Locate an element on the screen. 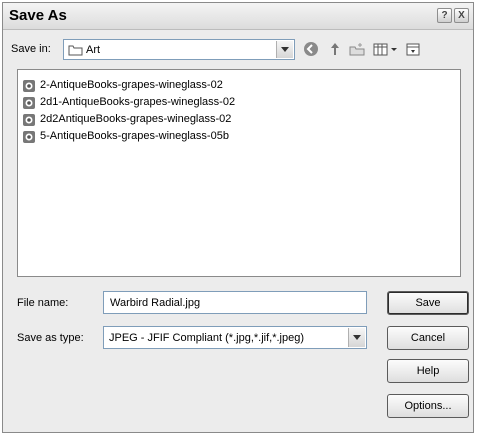  help-title-button: ? is located at coordinates (444, 15).